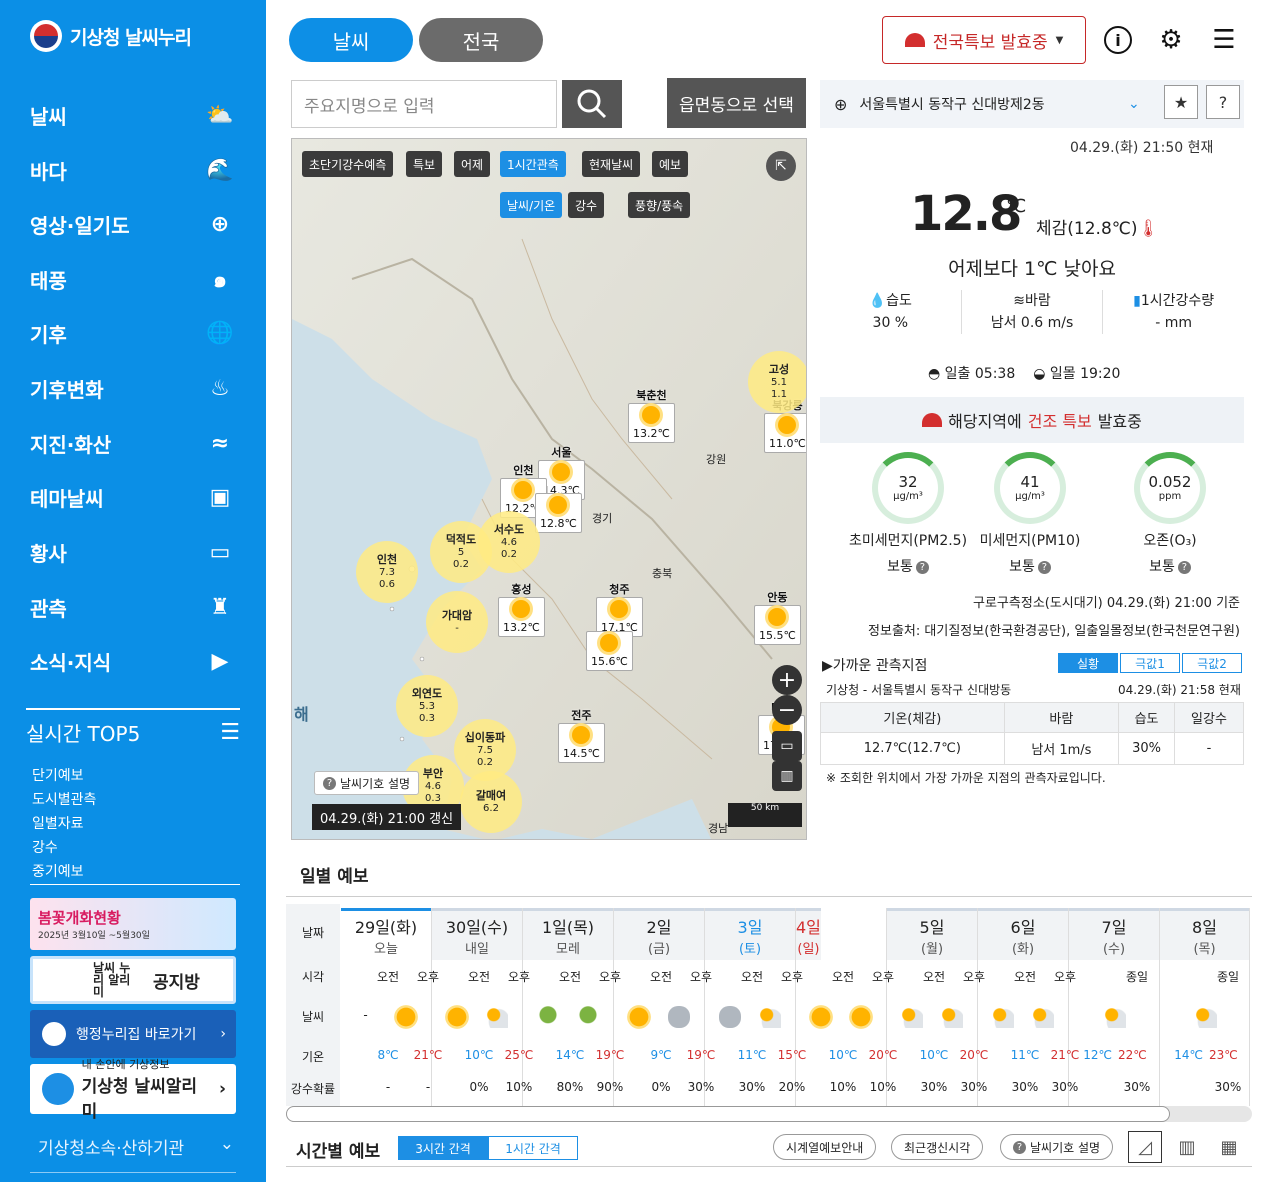  What do you see at coordinates (481, 40) in the screenshot?
I see `tab-national: 전국` at bounding box center [481, 40].